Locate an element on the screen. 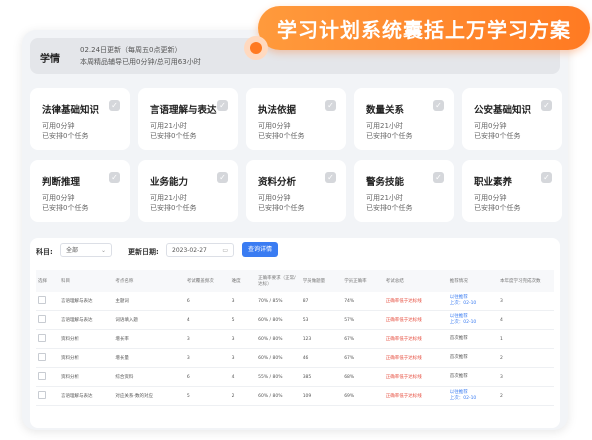 The width and height of the screenshot is (592, 440). student-accuracy-cell: 69% is located at coordinates (363, 396).